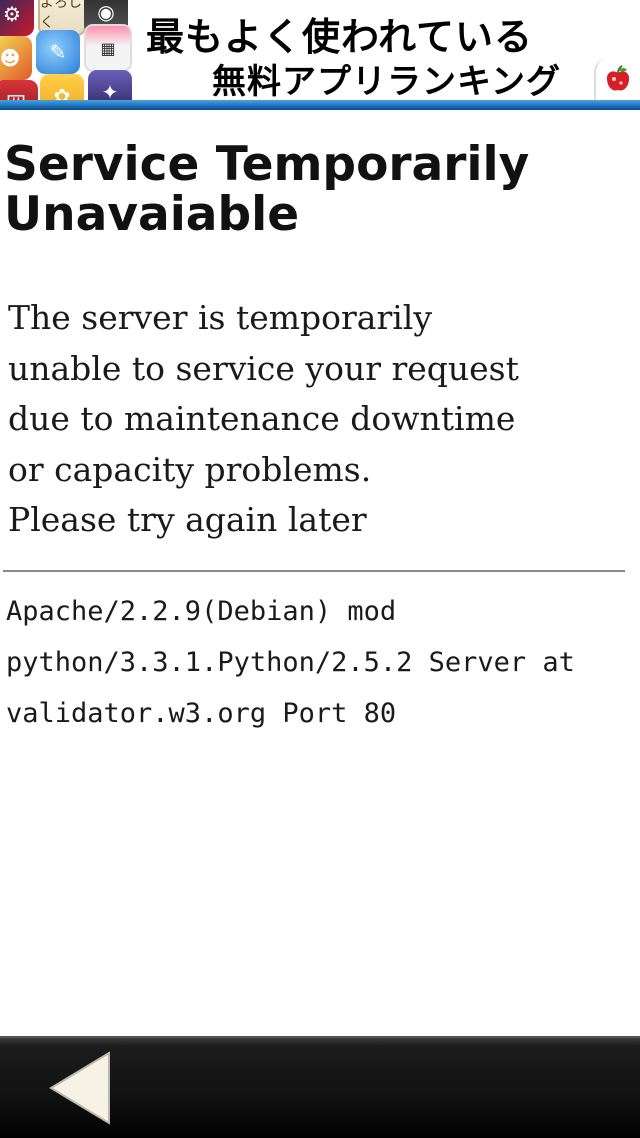  I want to click on book-app-icon: 囲, so click(19, 90).